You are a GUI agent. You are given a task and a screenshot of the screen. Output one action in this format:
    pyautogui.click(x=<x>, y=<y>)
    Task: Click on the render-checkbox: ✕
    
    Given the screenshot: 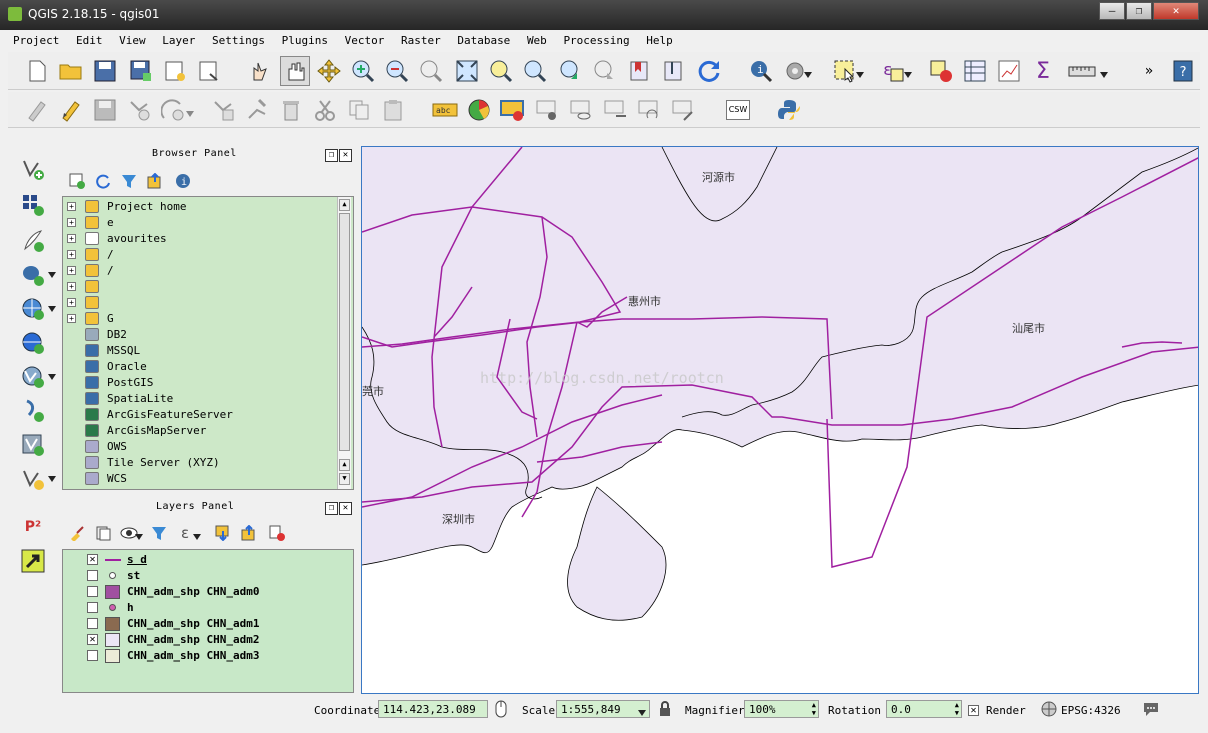 What is the action you would take?
    pyautogui.click(x=973, y=709)
    